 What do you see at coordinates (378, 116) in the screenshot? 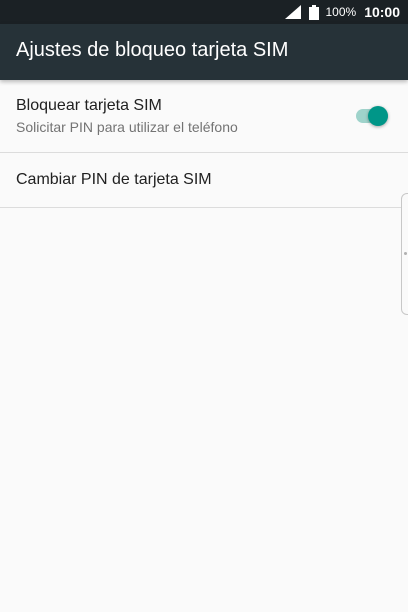
I see `toggle-thumb` at bounding box center [378, 116].